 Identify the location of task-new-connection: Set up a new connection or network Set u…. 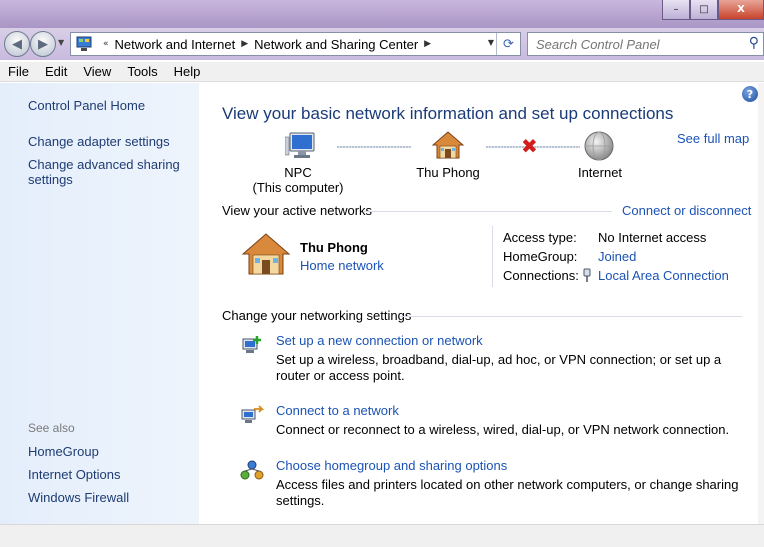
(495, 358).